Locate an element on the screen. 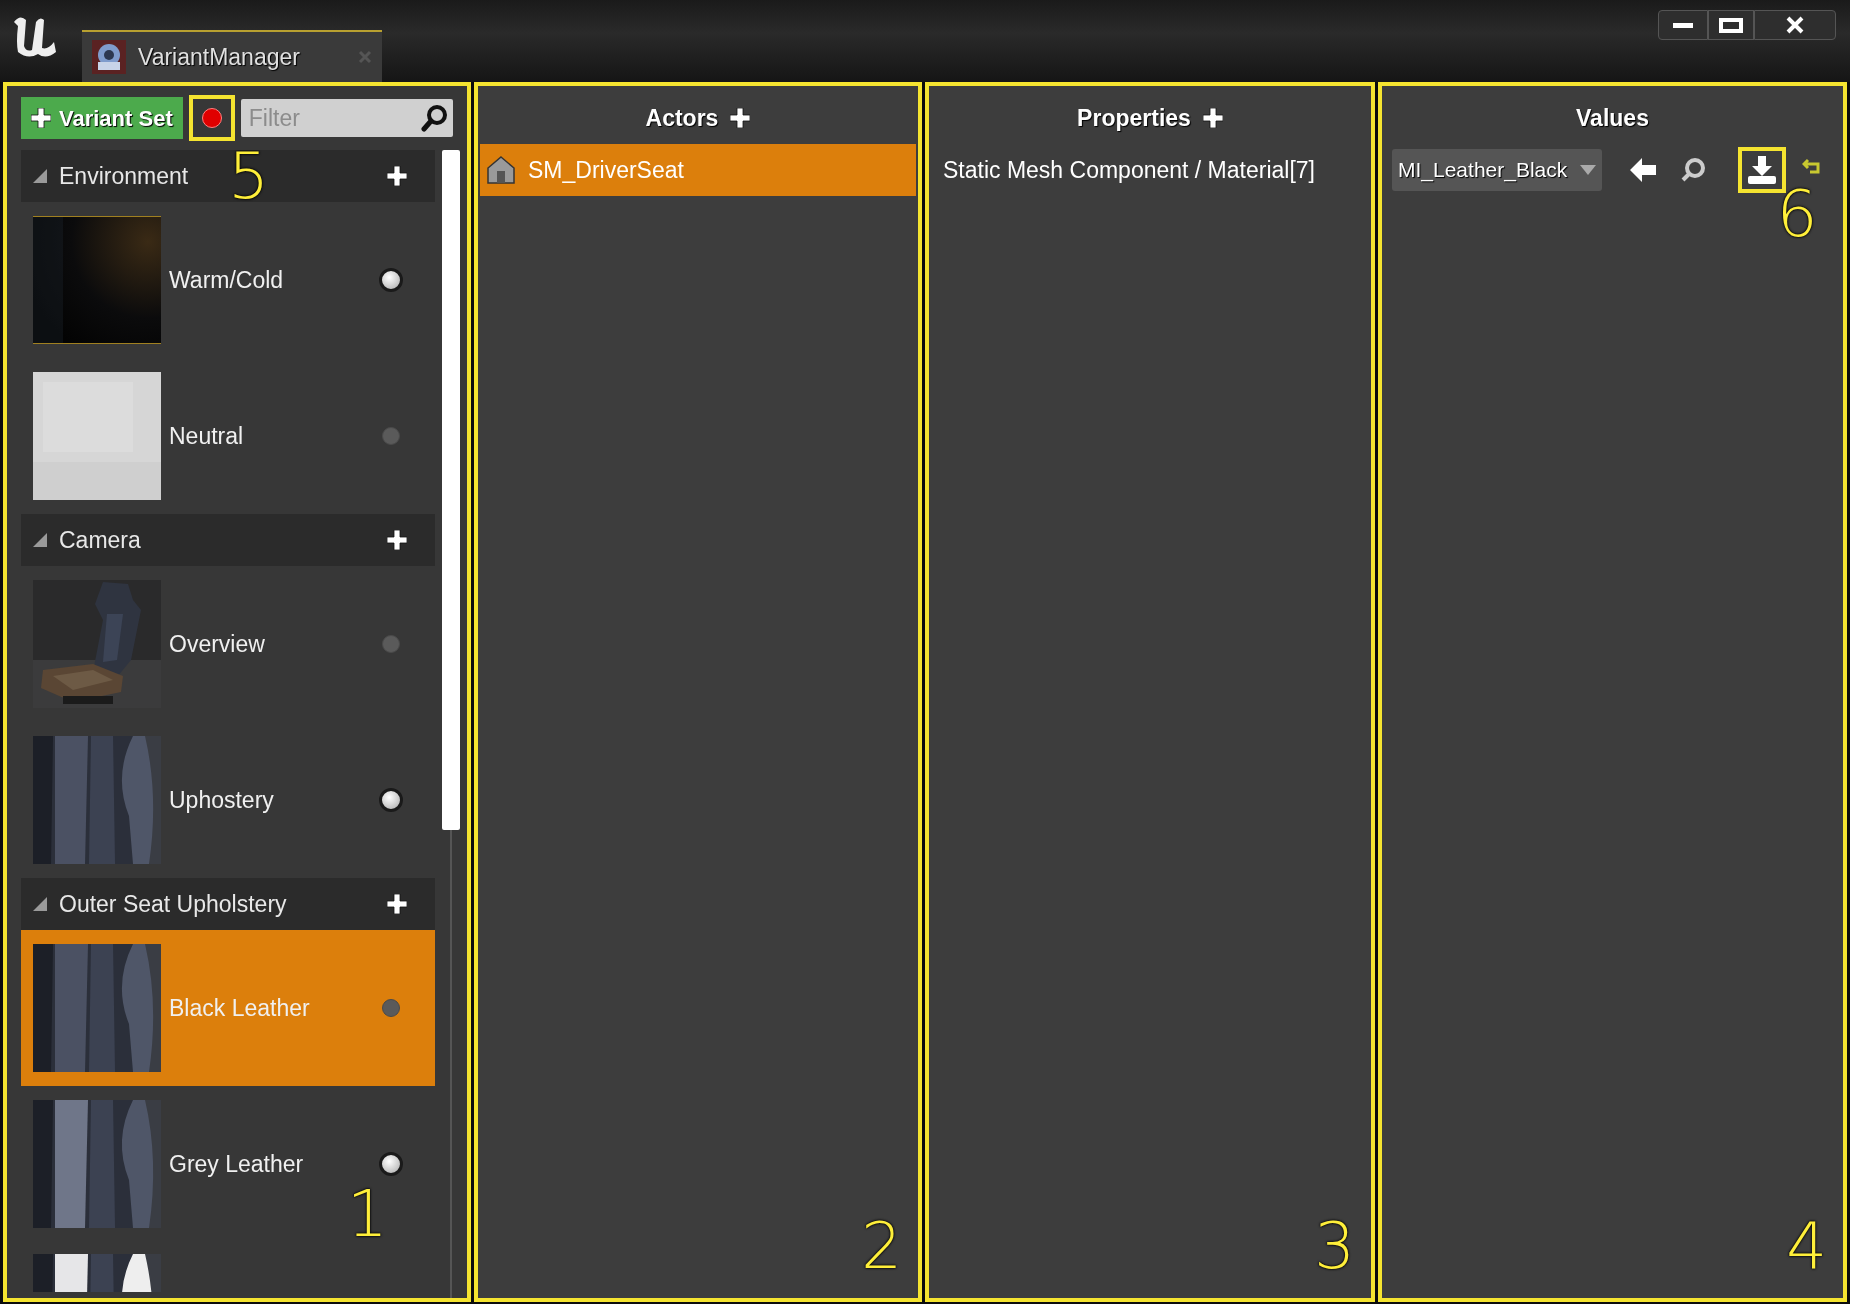 This screenshot has width=1850, height=1304. callout-number: 4 is located at coordinates (1806, 1246).